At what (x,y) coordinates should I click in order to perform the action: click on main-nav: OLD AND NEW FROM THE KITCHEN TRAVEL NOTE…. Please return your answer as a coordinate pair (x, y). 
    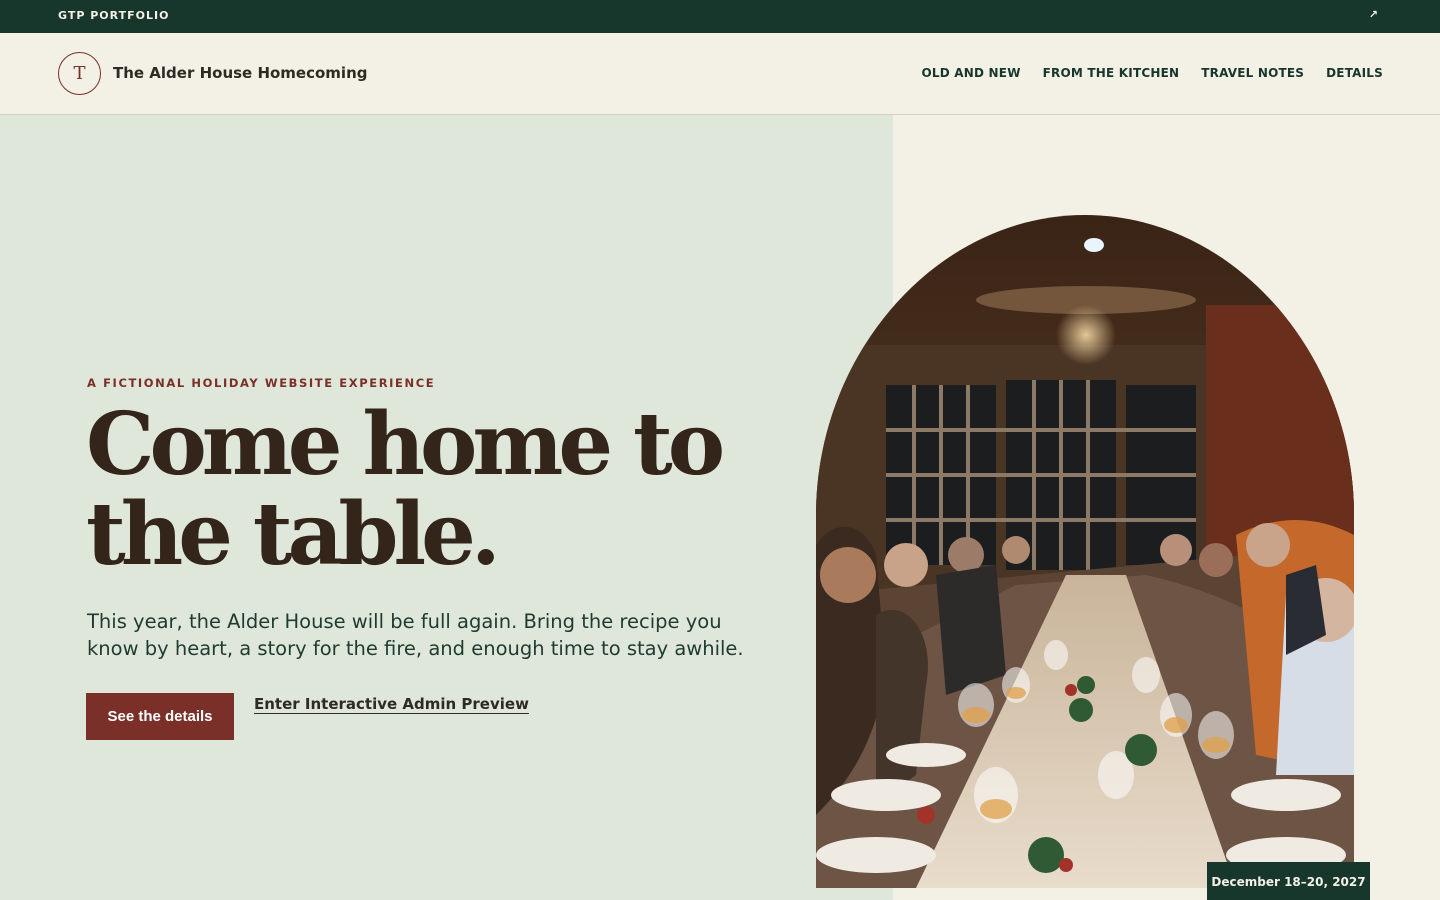
    Looking at the image, I should click on (1153, 73).